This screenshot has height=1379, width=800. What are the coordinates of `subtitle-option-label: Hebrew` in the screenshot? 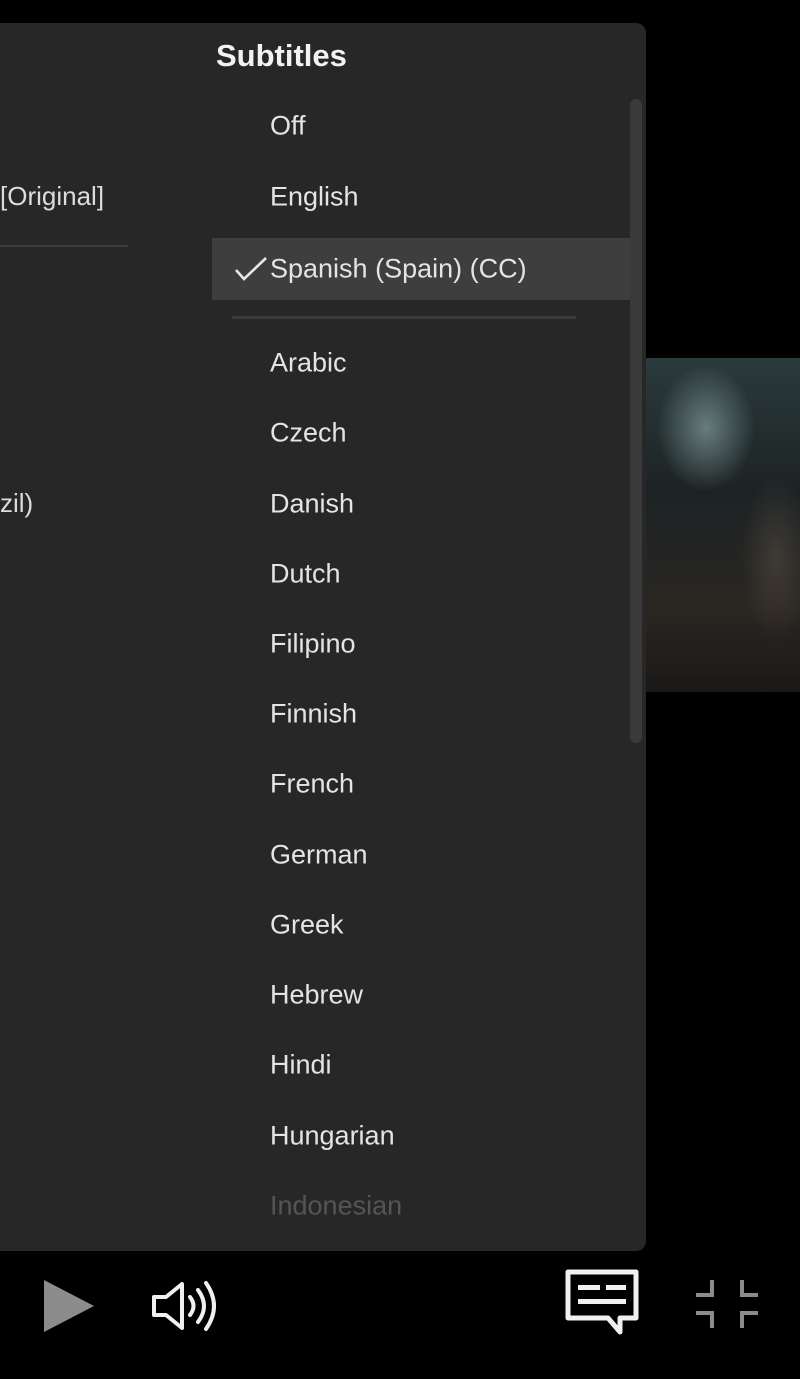 It's located at (317, 994).